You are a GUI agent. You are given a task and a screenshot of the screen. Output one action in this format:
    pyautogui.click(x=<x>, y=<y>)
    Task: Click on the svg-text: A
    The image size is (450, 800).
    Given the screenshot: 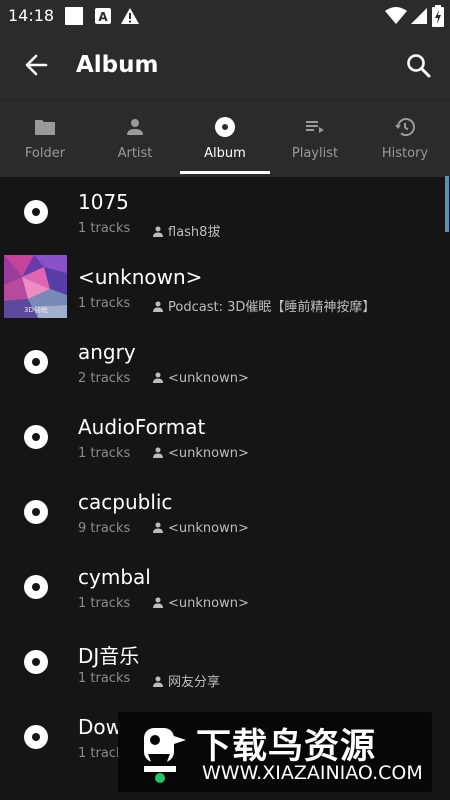 What is the action you would take?
    pyautogui.click(x=103, y=17)
    